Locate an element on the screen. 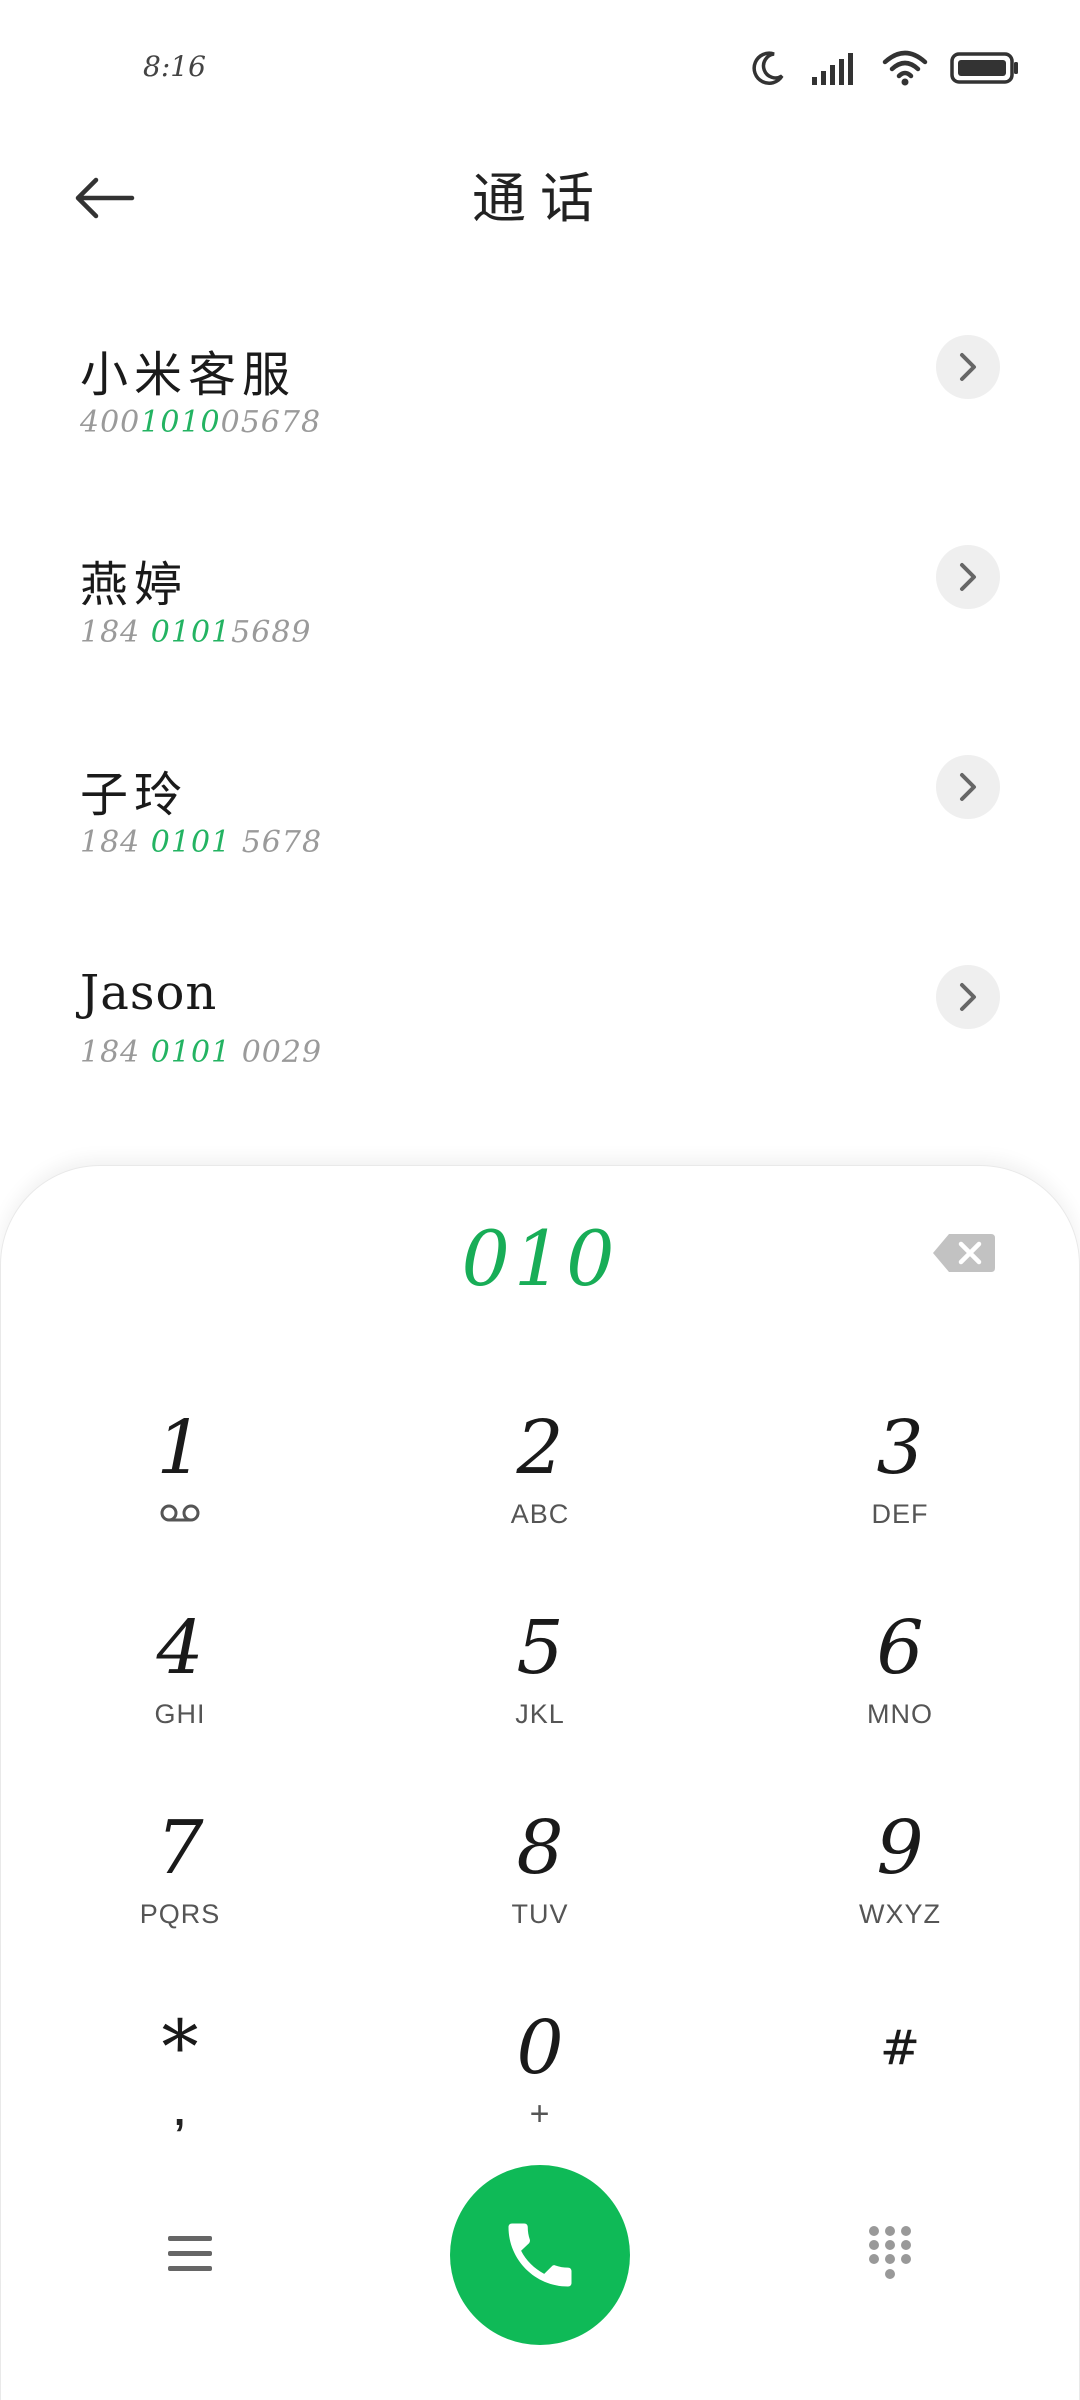 The height and width of the screenshot is (2400, 1080). contact-row: Jason 184 0101 0029 is located at coordinates (540, 1045).